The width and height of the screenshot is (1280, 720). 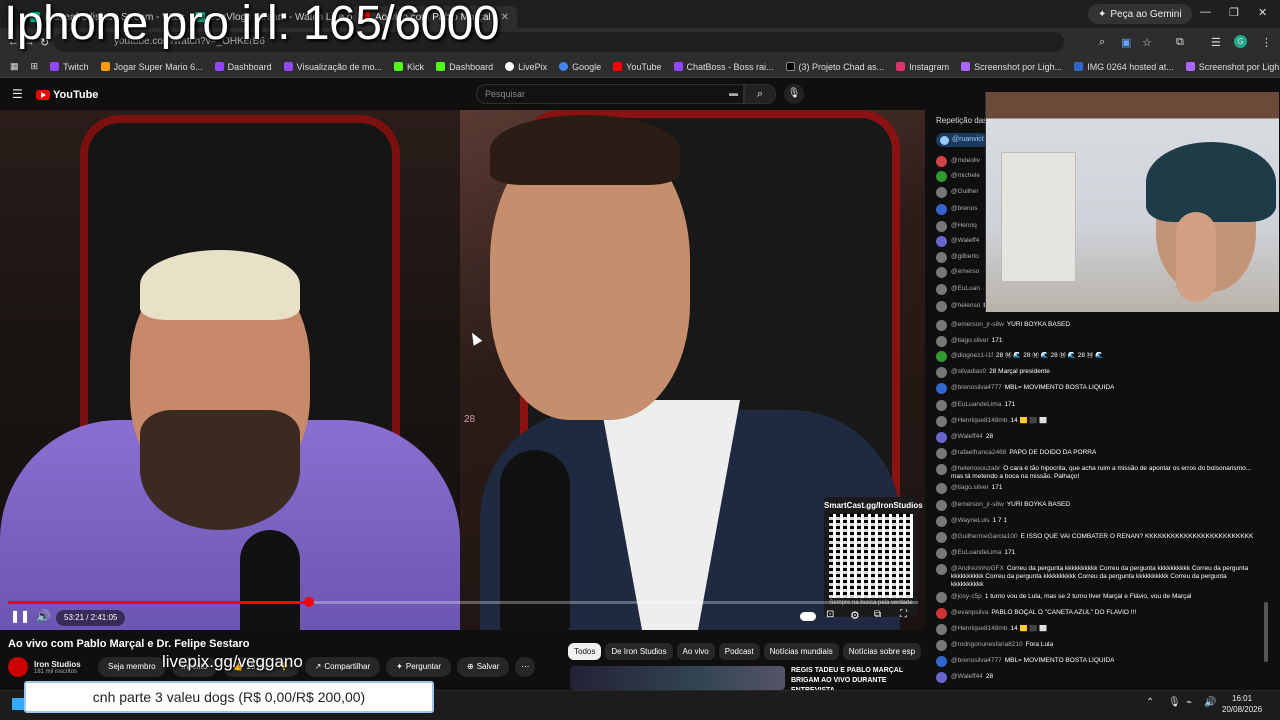 What do you see at coordinates (965, 160) in the screenshot?
I see `chat-author: @mdeoliv` at bounding box center [965, 160].